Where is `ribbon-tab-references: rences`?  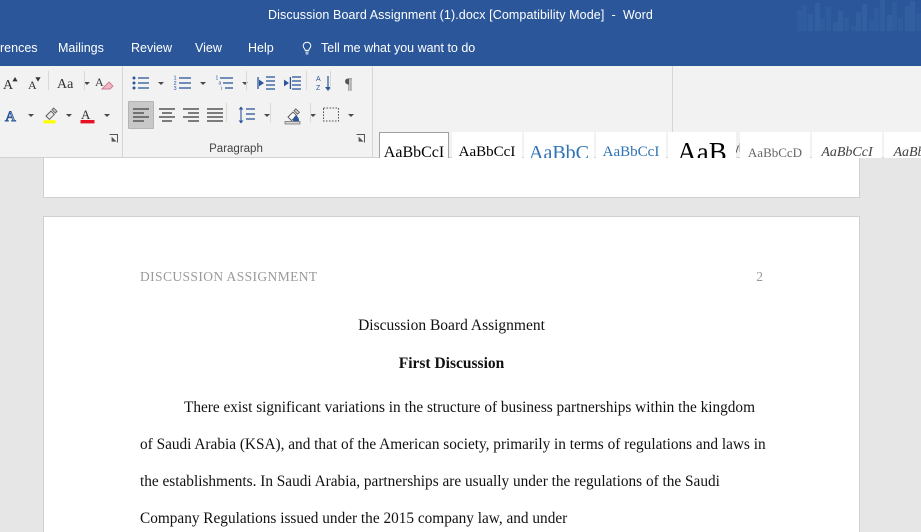
ribbon-tab-references: rences is located at coordinates (19, 48).